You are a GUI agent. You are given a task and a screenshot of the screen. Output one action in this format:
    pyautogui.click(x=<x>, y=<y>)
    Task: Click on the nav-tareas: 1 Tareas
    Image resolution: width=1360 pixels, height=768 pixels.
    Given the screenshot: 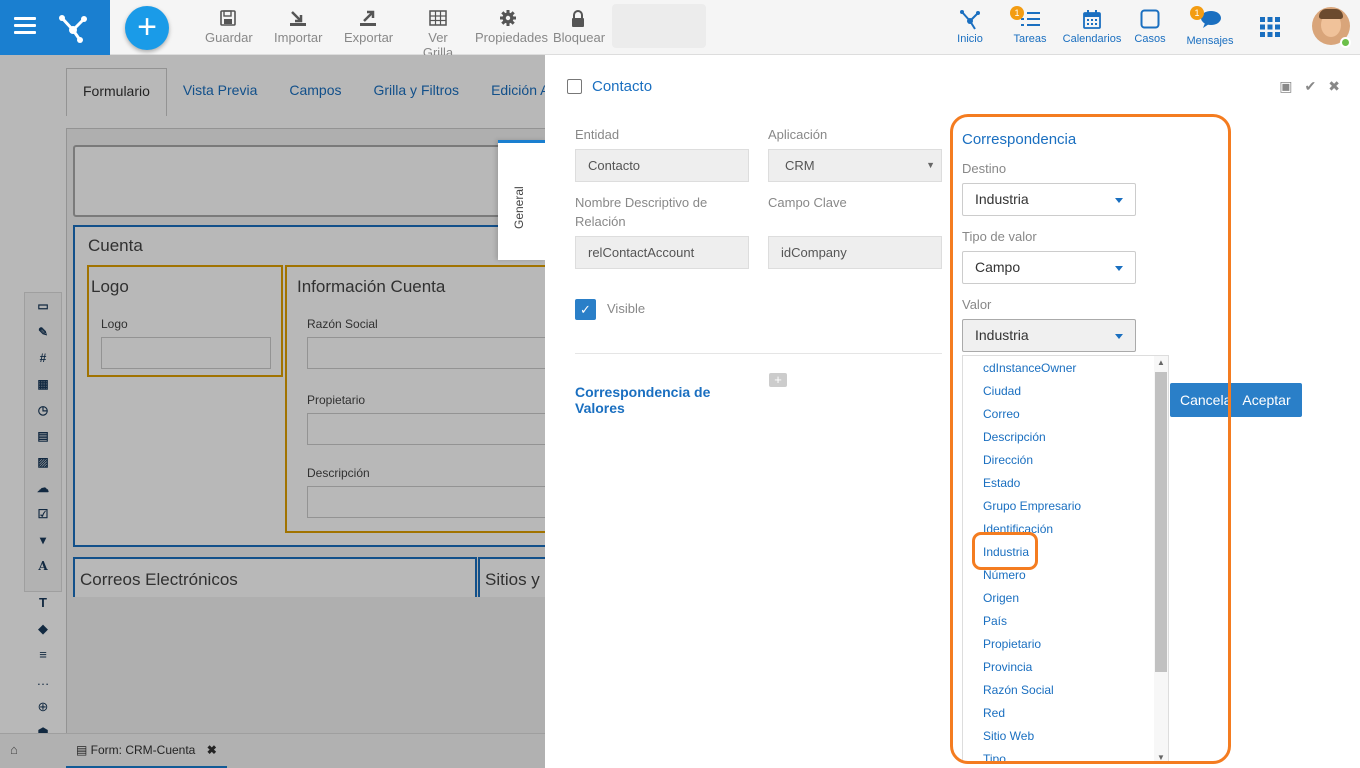 What is the action you would take?
    pyautogui.click(x=1030, y=25)
    